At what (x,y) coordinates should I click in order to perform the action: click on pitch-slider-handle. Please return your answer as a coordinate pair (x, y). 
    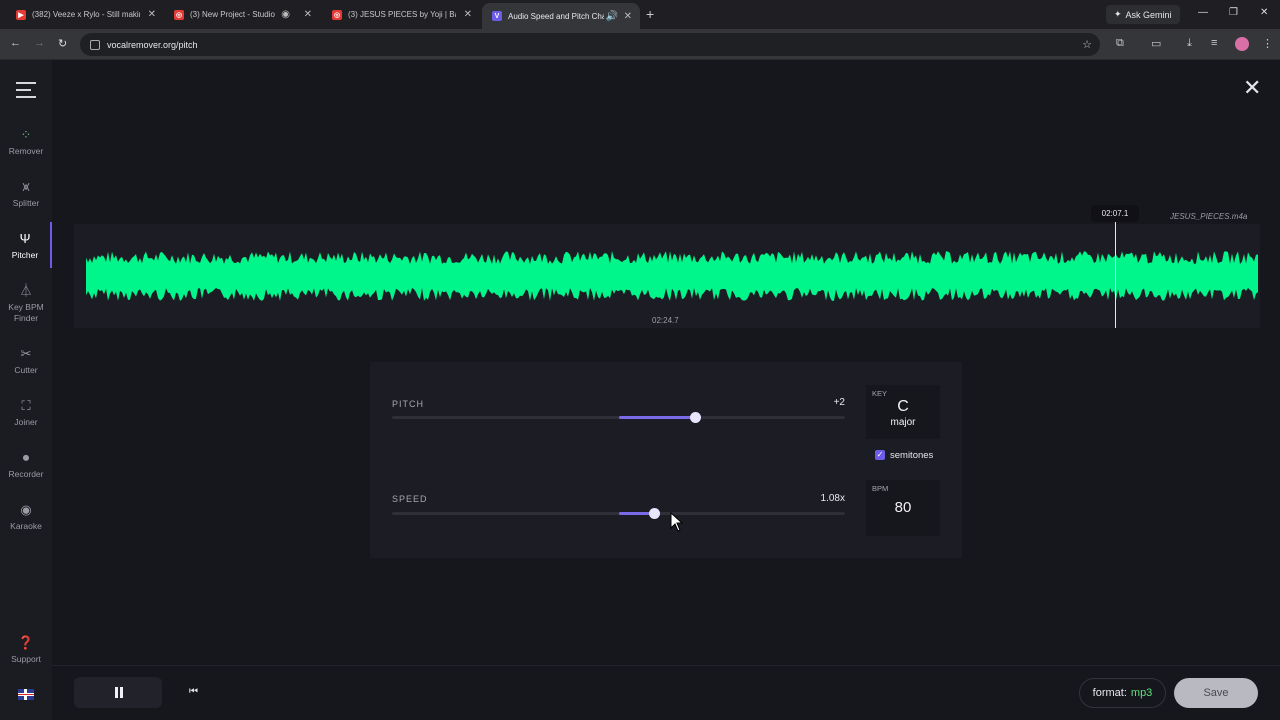
    Looking at the image, I should click on (695, 417).